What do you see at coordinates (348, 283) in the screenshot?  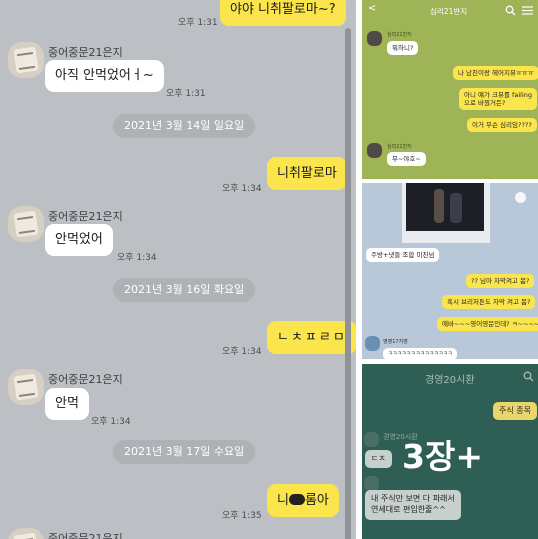 I see `scrollbar` at bounding box center [348, 283].